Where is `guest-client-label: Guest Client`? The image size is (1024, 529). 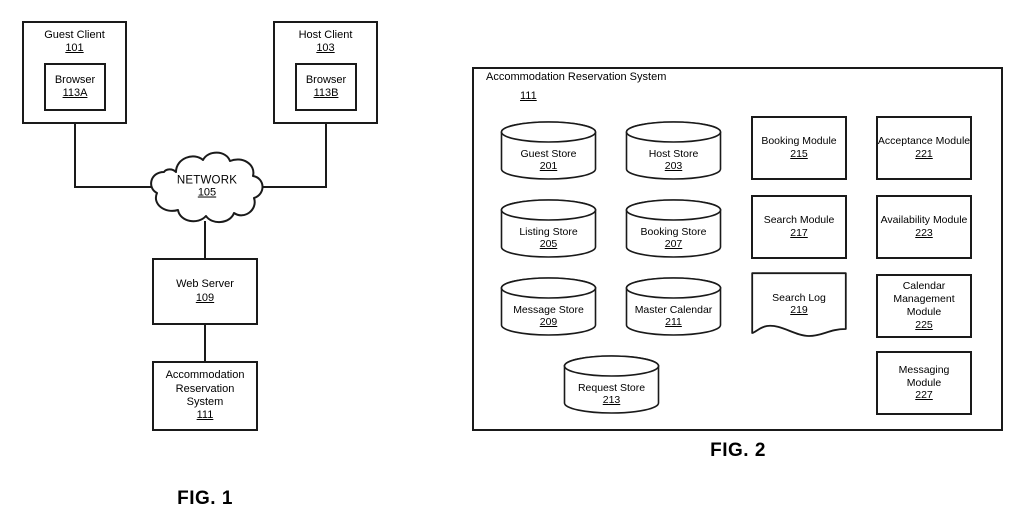
guest-client-label: Guest Client is located at coordinates (74, 35).